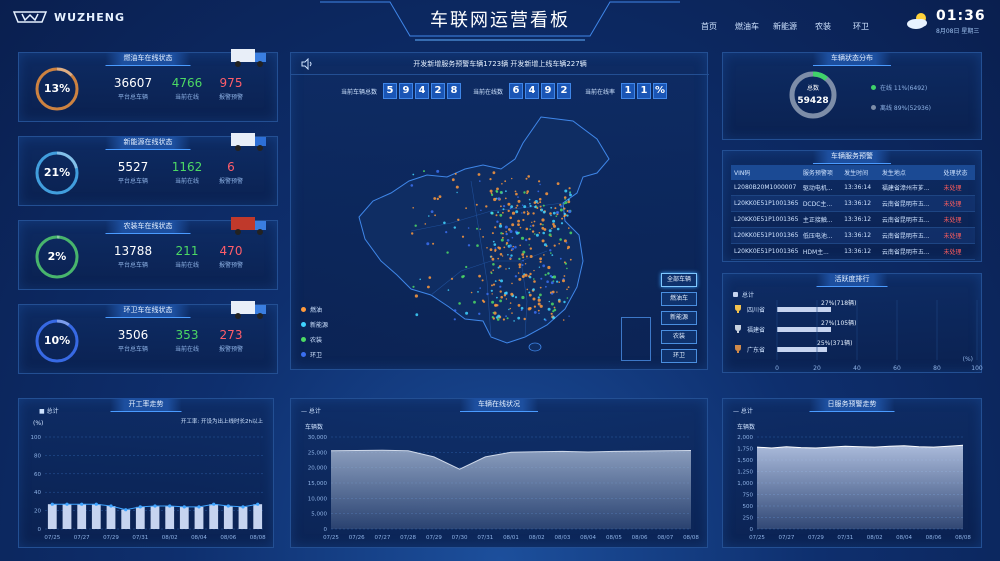 The height and width of the screenshot is (561, 1000). I want to click on legend-new-energy: 新能源, so click(314, 324).